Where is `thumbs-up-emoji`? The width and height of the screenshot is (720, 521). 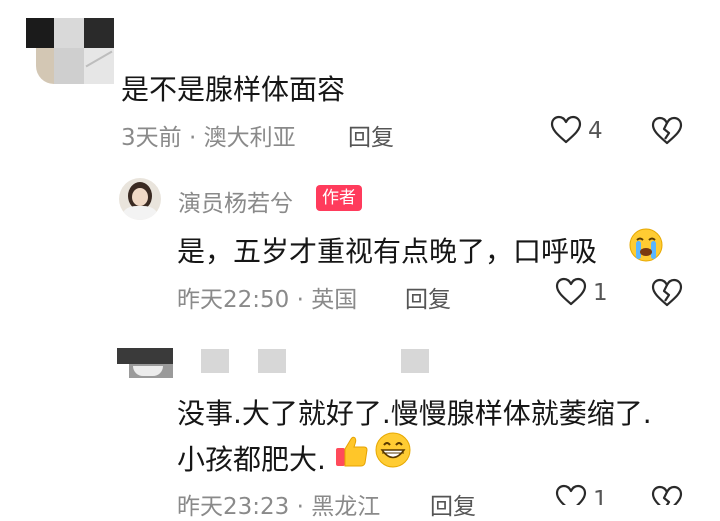 thumbs-up-emoji is located at coordinates (352, 451).